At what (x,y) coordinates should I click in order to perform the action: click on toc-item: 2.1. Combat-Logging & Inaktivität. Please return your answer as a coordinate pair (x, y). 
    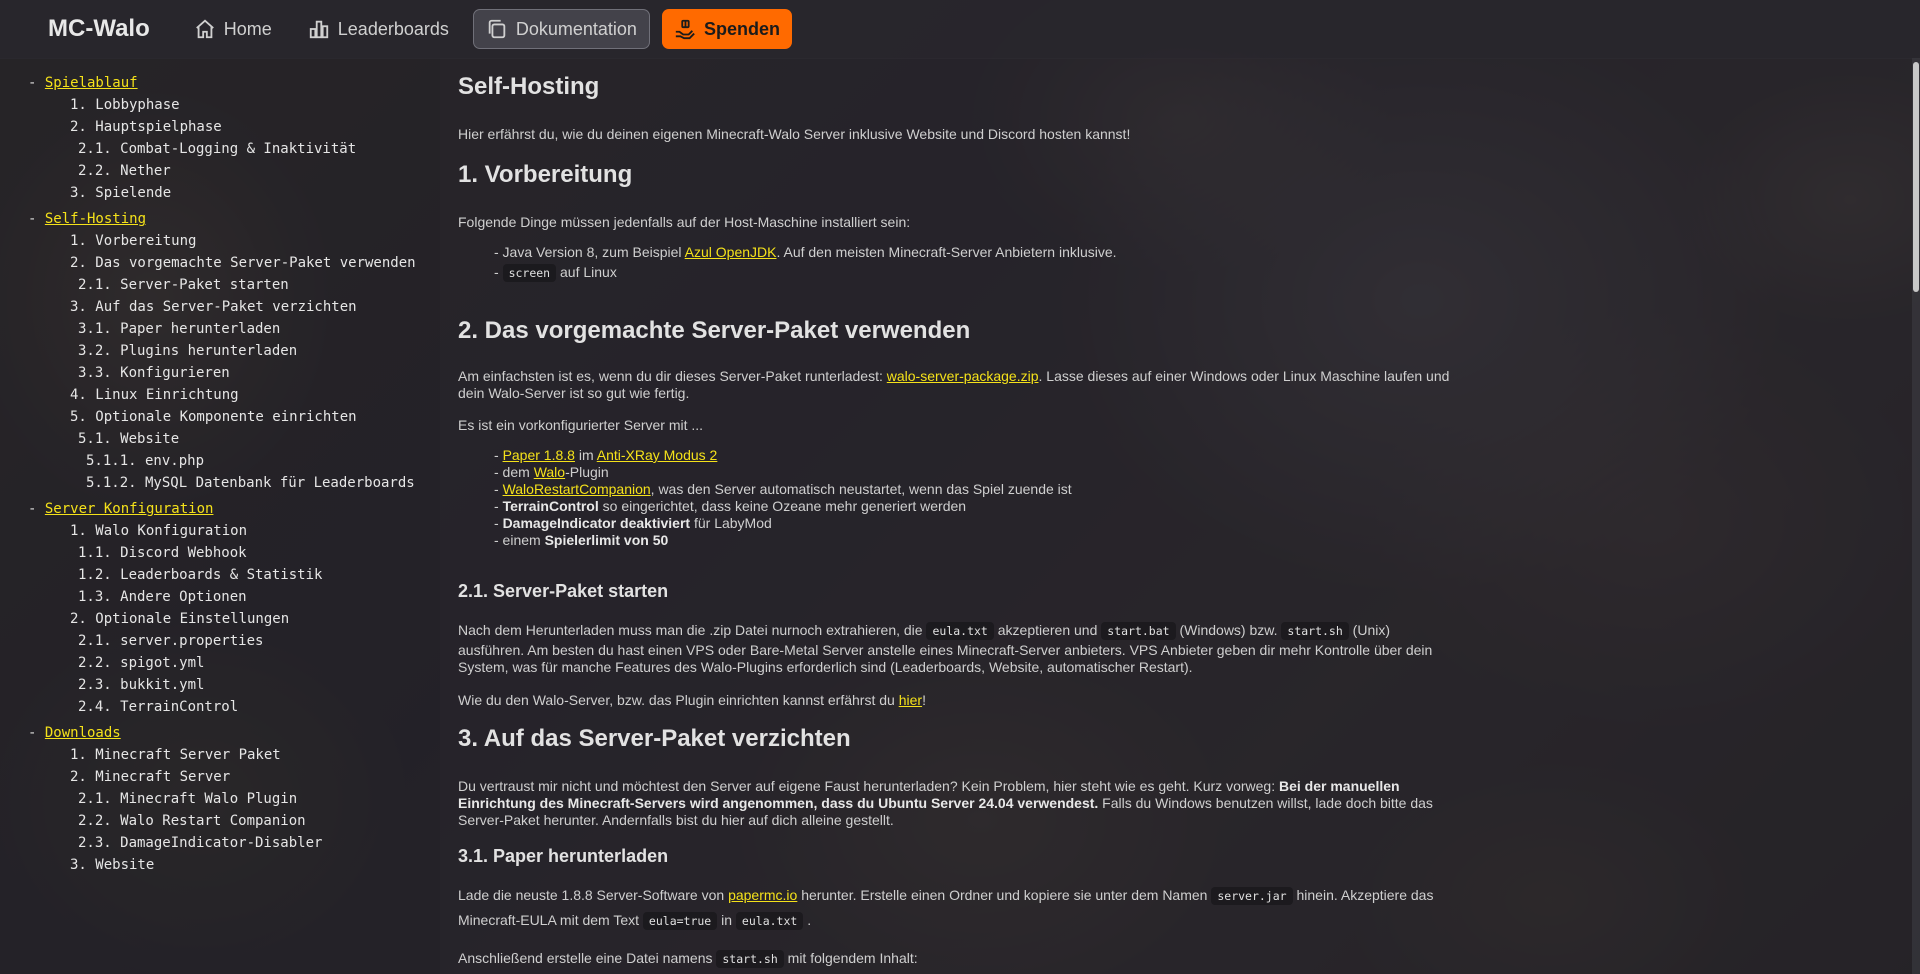
    Looking at the image, I should click on (220, 149).